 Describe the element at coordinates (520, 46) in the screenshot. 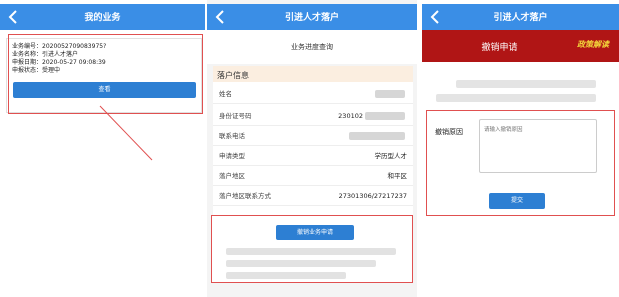

I see `cancel-banner: 撤销申请 政策解读` at that location.